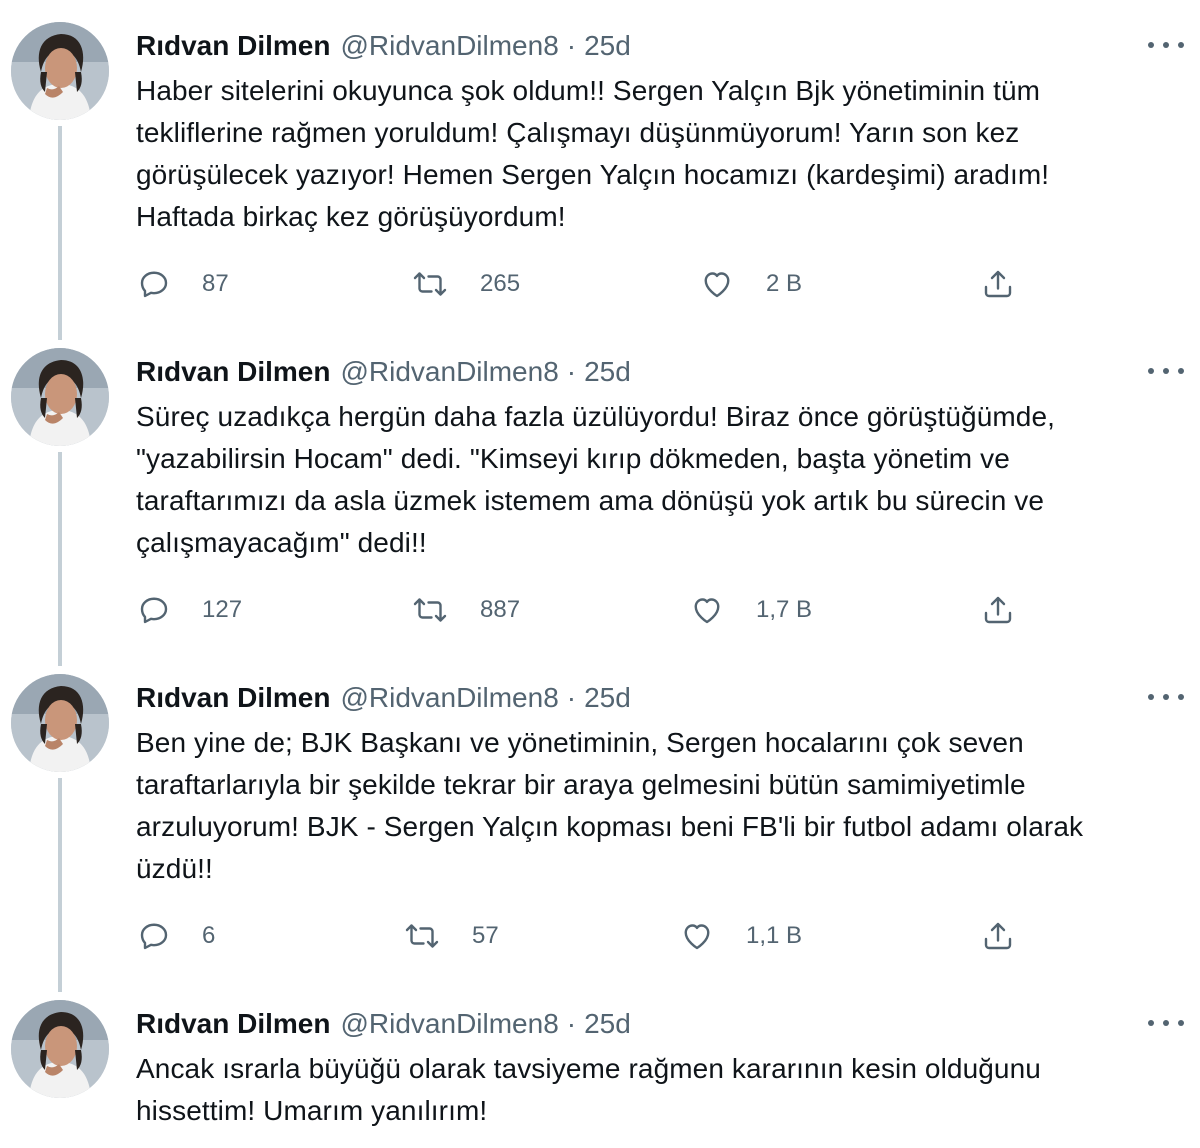 The image size is (1200, 1148). What do you see at coordinates (174, 868) in the screenshot?
I see `tweet-text-line: üzdü!!` at bounding box center [174, 868].